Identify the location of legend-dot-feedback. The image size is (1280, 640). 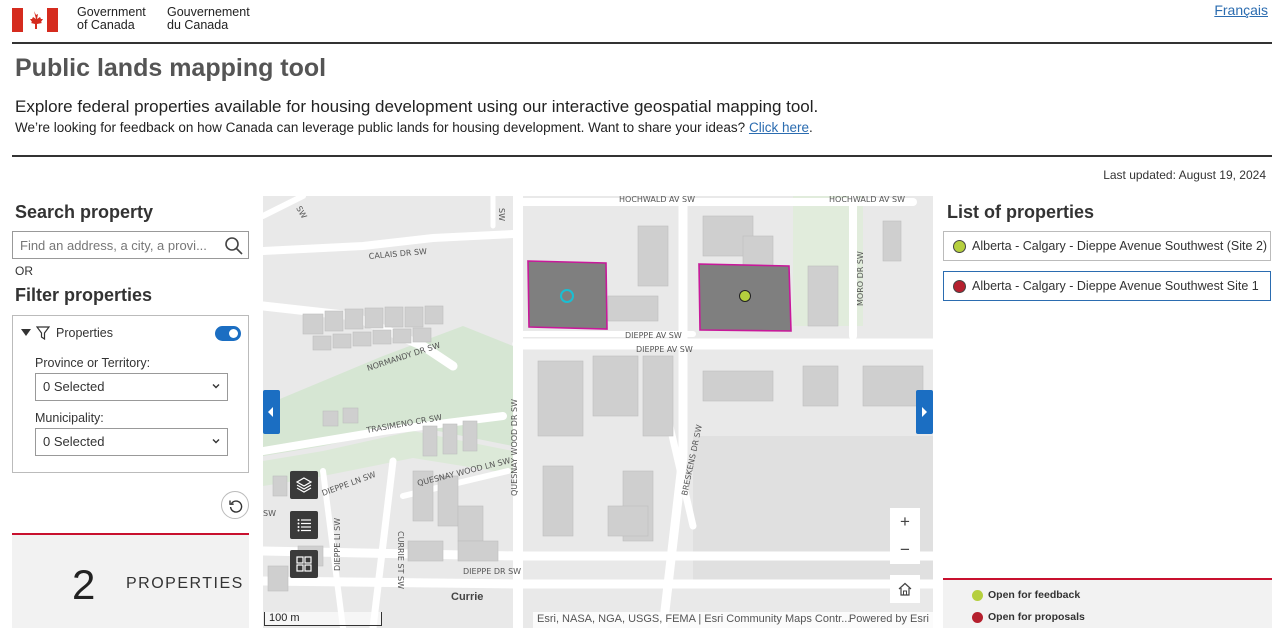
(977, 595).